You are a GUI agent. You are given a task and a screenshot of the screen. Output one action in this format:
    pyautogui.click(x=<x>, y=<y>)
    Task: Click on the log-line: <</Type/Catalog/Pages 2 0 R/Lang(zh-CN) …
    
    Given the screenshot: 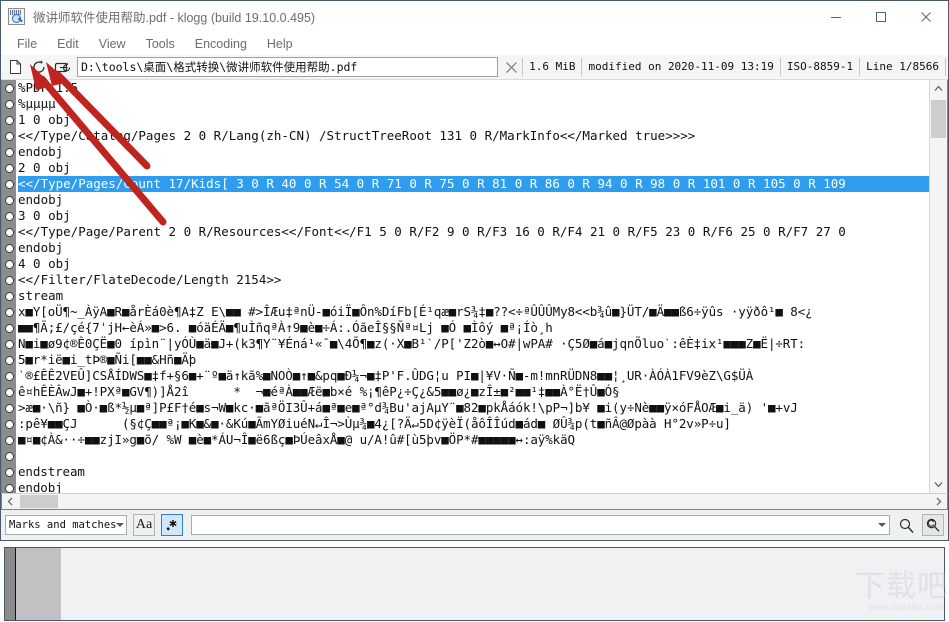 What is the action you would take?
    pyautogui.click(x=473, y=136)
    